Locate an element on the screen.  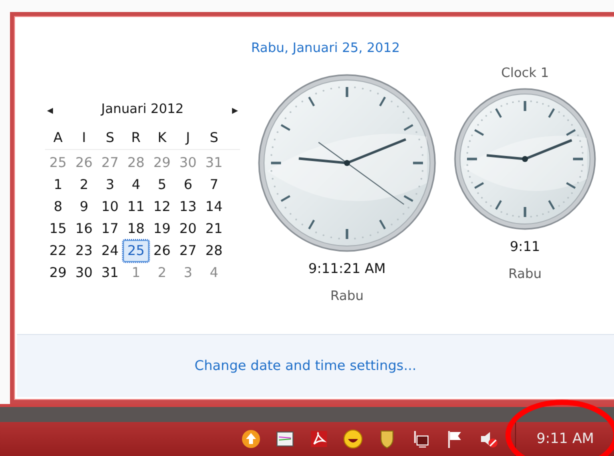
weekday-label: J is located at coordinates (187, 138).